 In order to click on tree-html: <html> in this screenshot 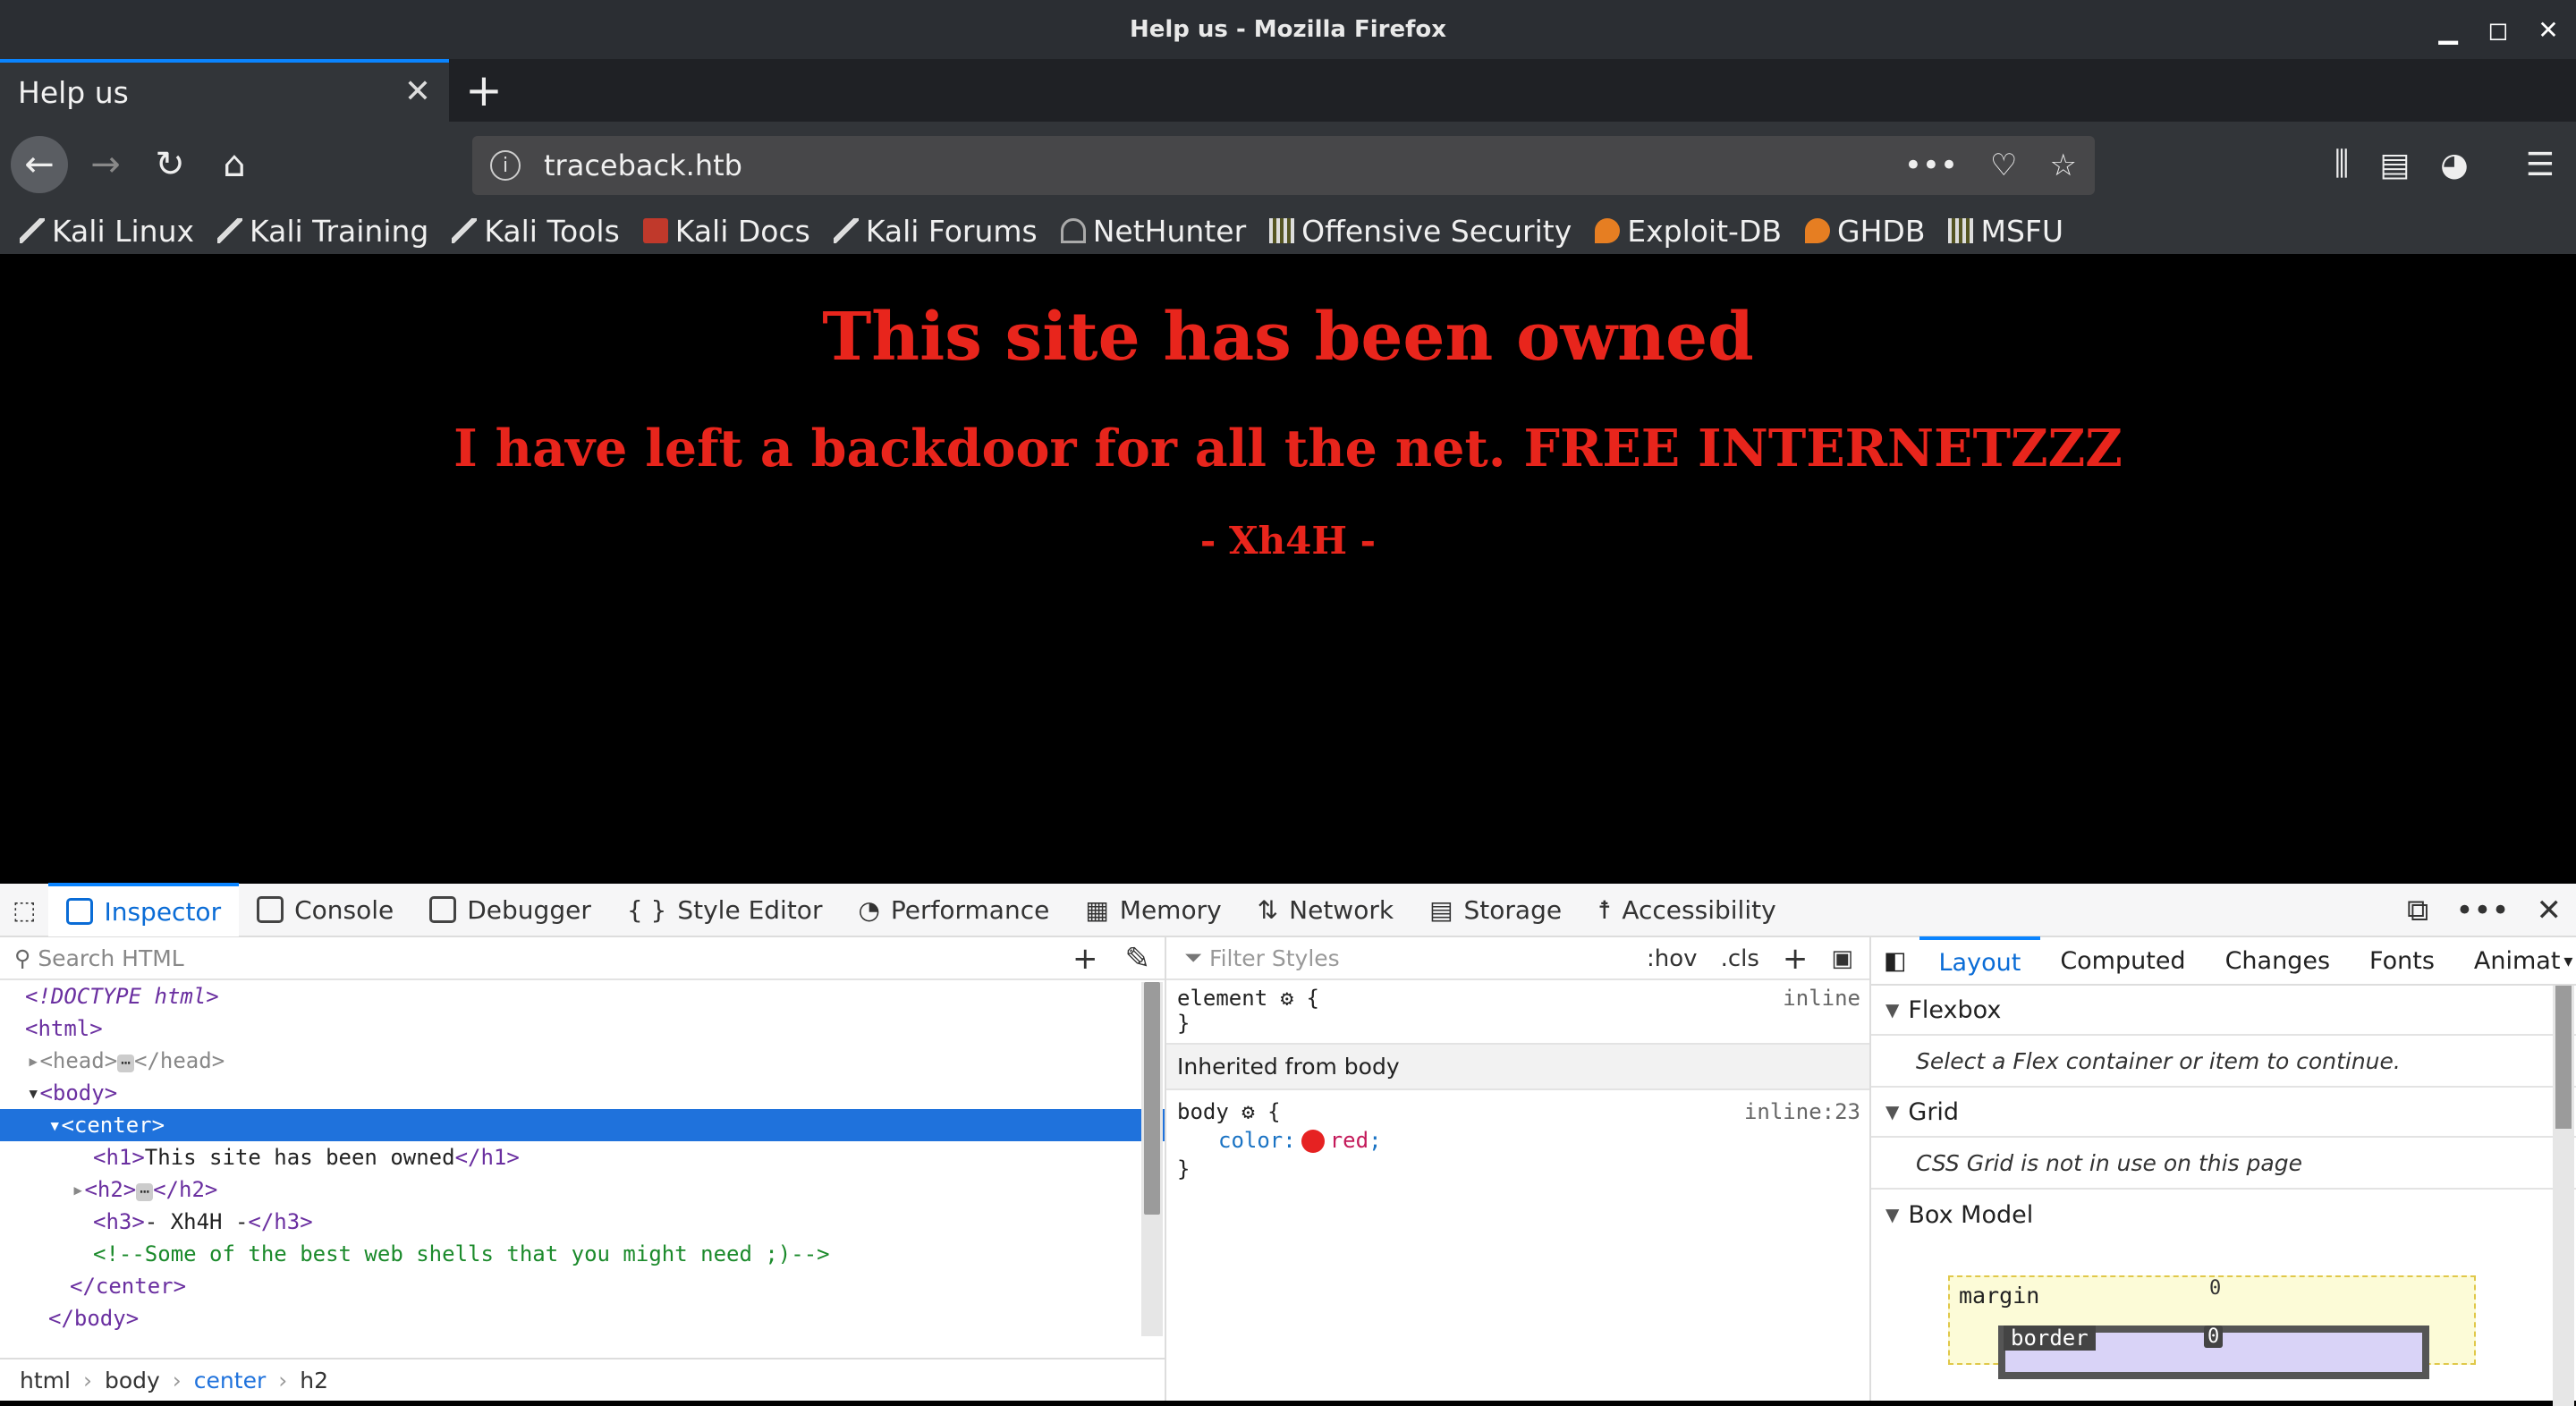, I will do `click(582, 1029)`.